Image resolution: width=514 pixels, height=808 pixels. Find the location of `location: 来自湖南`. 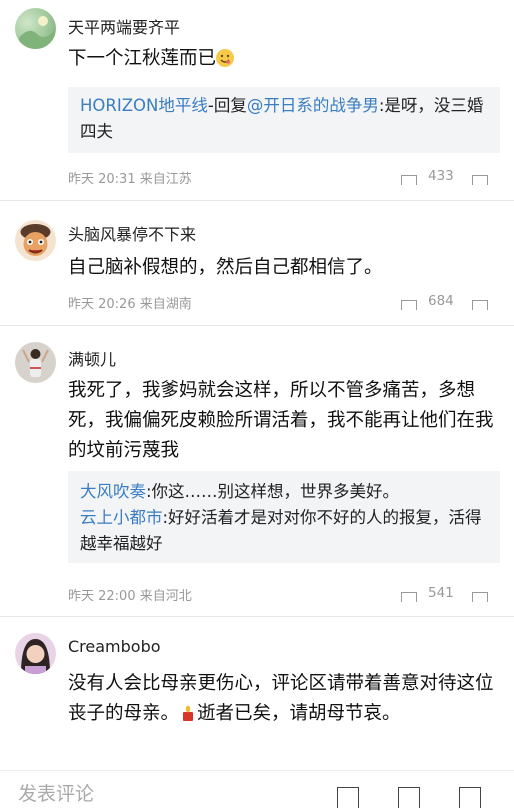

location: 来自湖南 is located at coordinates (165, 304).